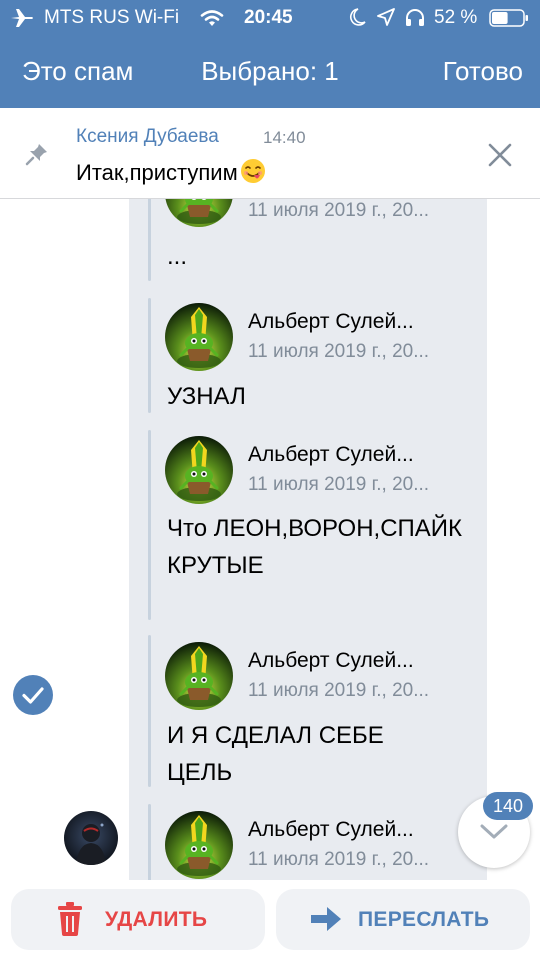 This screenshot has width=540, height=960. I want to click on clock: 20:45, so click(268, 17).